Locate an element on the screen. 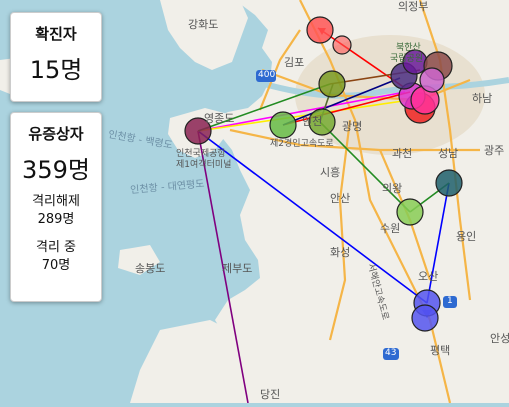 Image resolution: width=509 pixels, height=407 pixels. label-jebu: 제부도 is located at coordinates (237, 268).